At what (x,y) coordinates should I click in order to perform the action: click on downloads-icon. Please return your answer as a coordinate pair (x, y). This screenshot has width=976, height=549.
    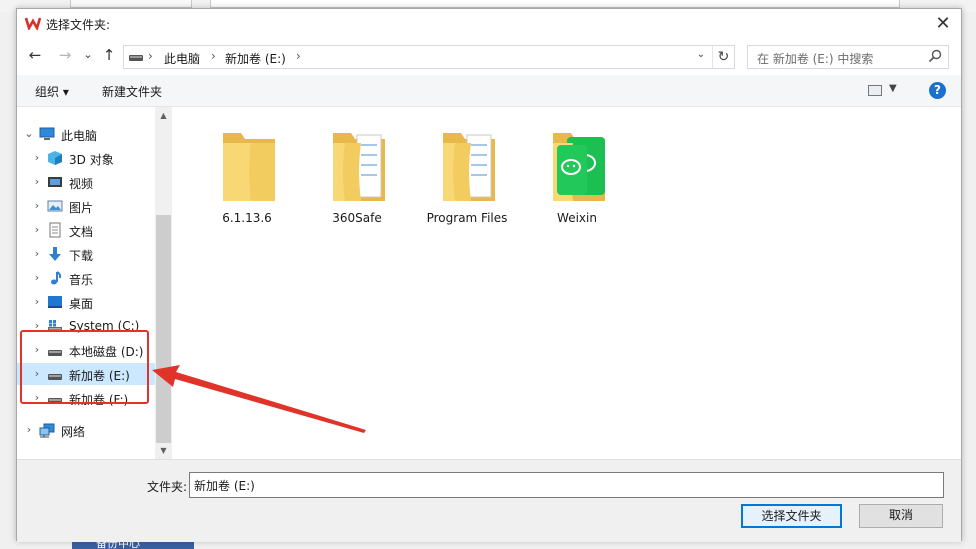
    Looking at the image, I should click on (55, 254).